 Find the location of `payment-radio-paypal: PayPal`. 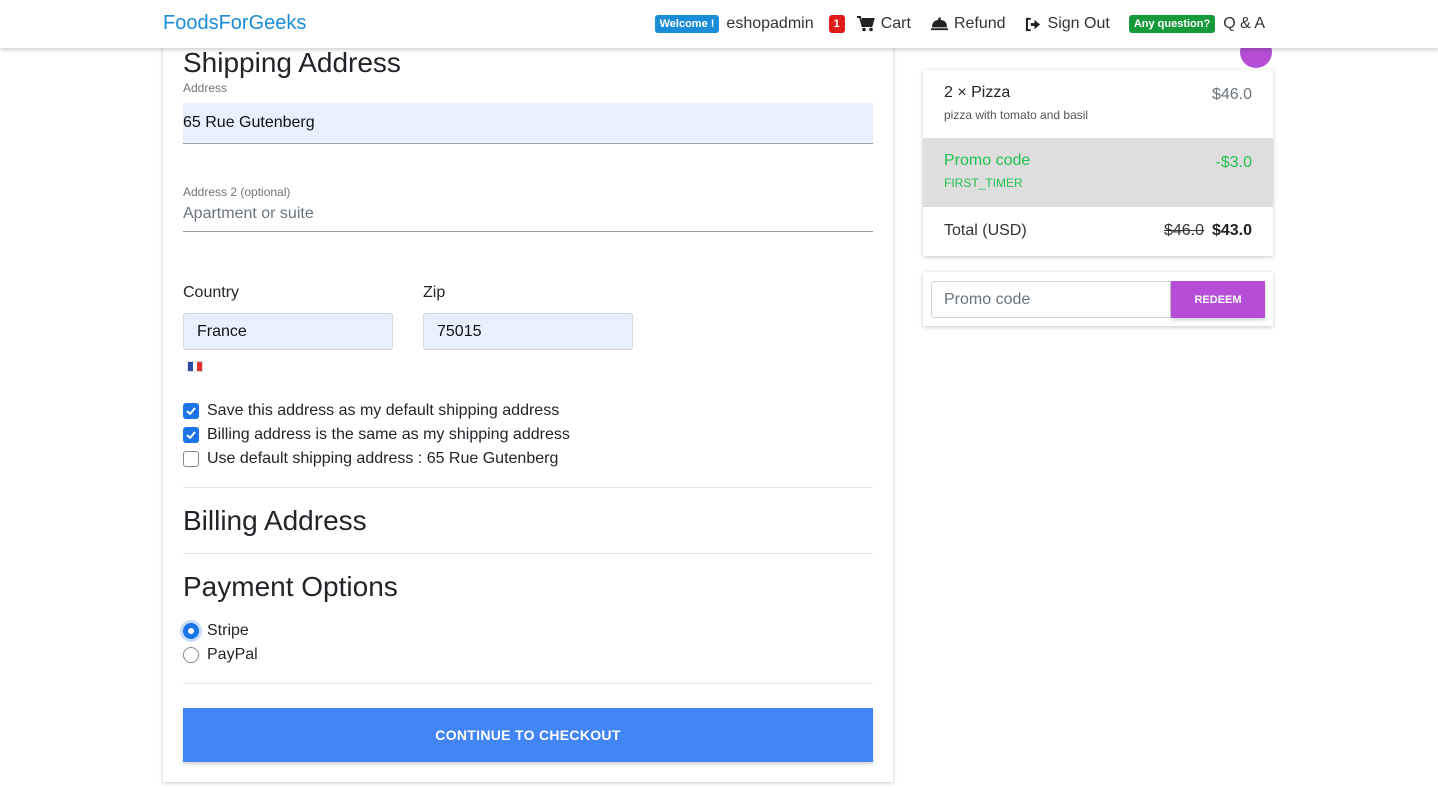

payment-radio-paypal: PayPal is located at coordinates (220, 655).